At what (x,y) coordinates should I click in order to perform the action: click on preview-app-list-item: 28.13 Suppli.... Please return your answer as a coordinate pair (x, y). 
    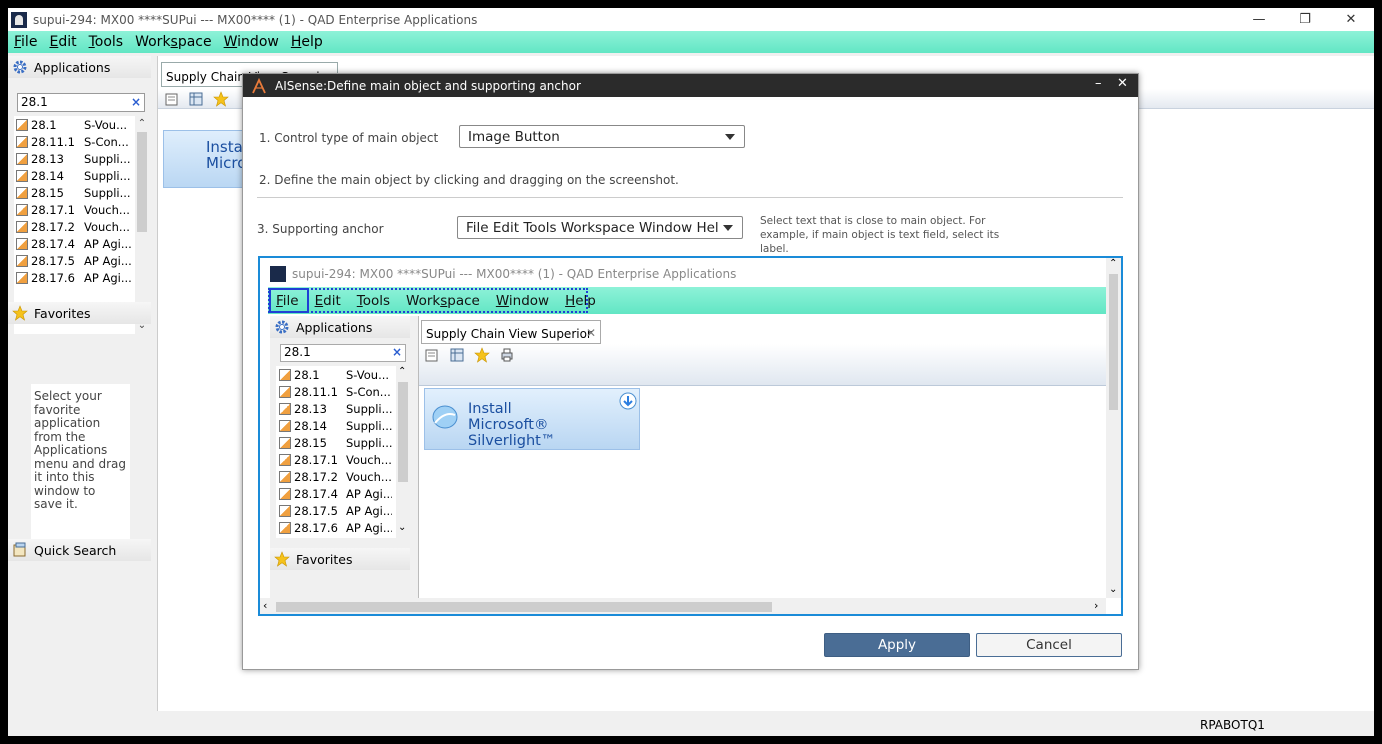
    Looking at the image, I should click on (336, 408).